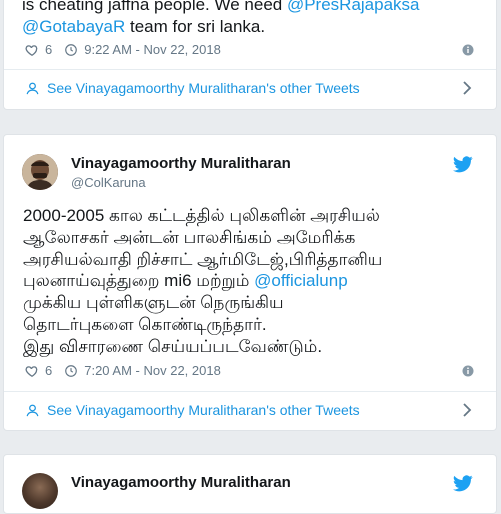 This screenshot has width=501, height=514. Describe the element at coordinates (189, 237) in the screenshot. I see `tweet-line: ஆலோசகர் அன்டன் பாலசிங்கம் அமேரிக்க` at that location.